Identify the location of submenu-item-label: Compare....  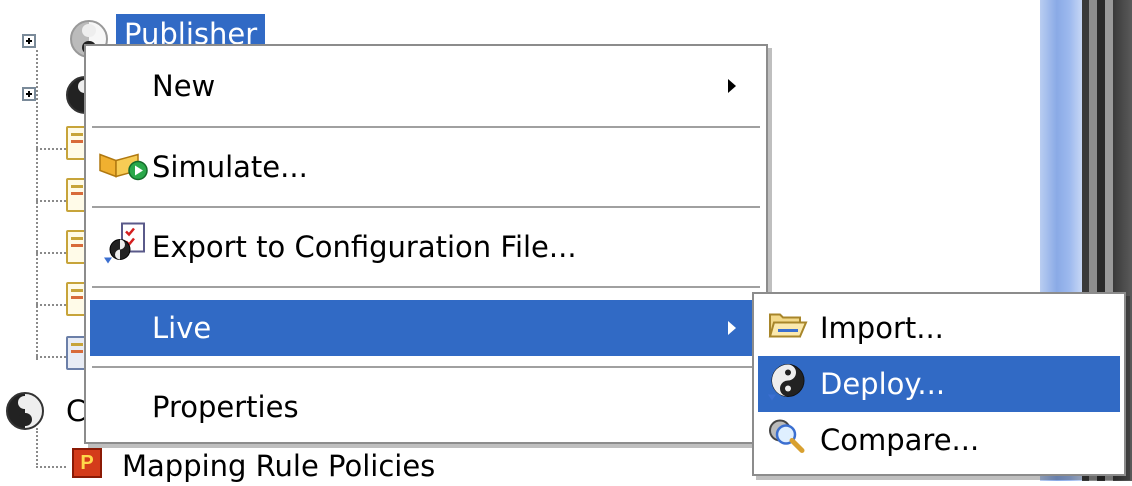
(900, 440).